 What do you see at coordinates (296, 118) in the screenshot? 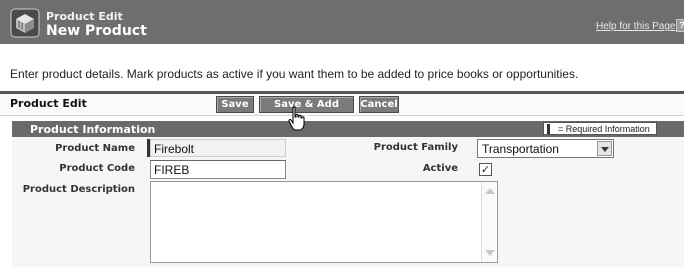
I see `hand-pointer-cursor-icon` at bounding box center [296, 118].